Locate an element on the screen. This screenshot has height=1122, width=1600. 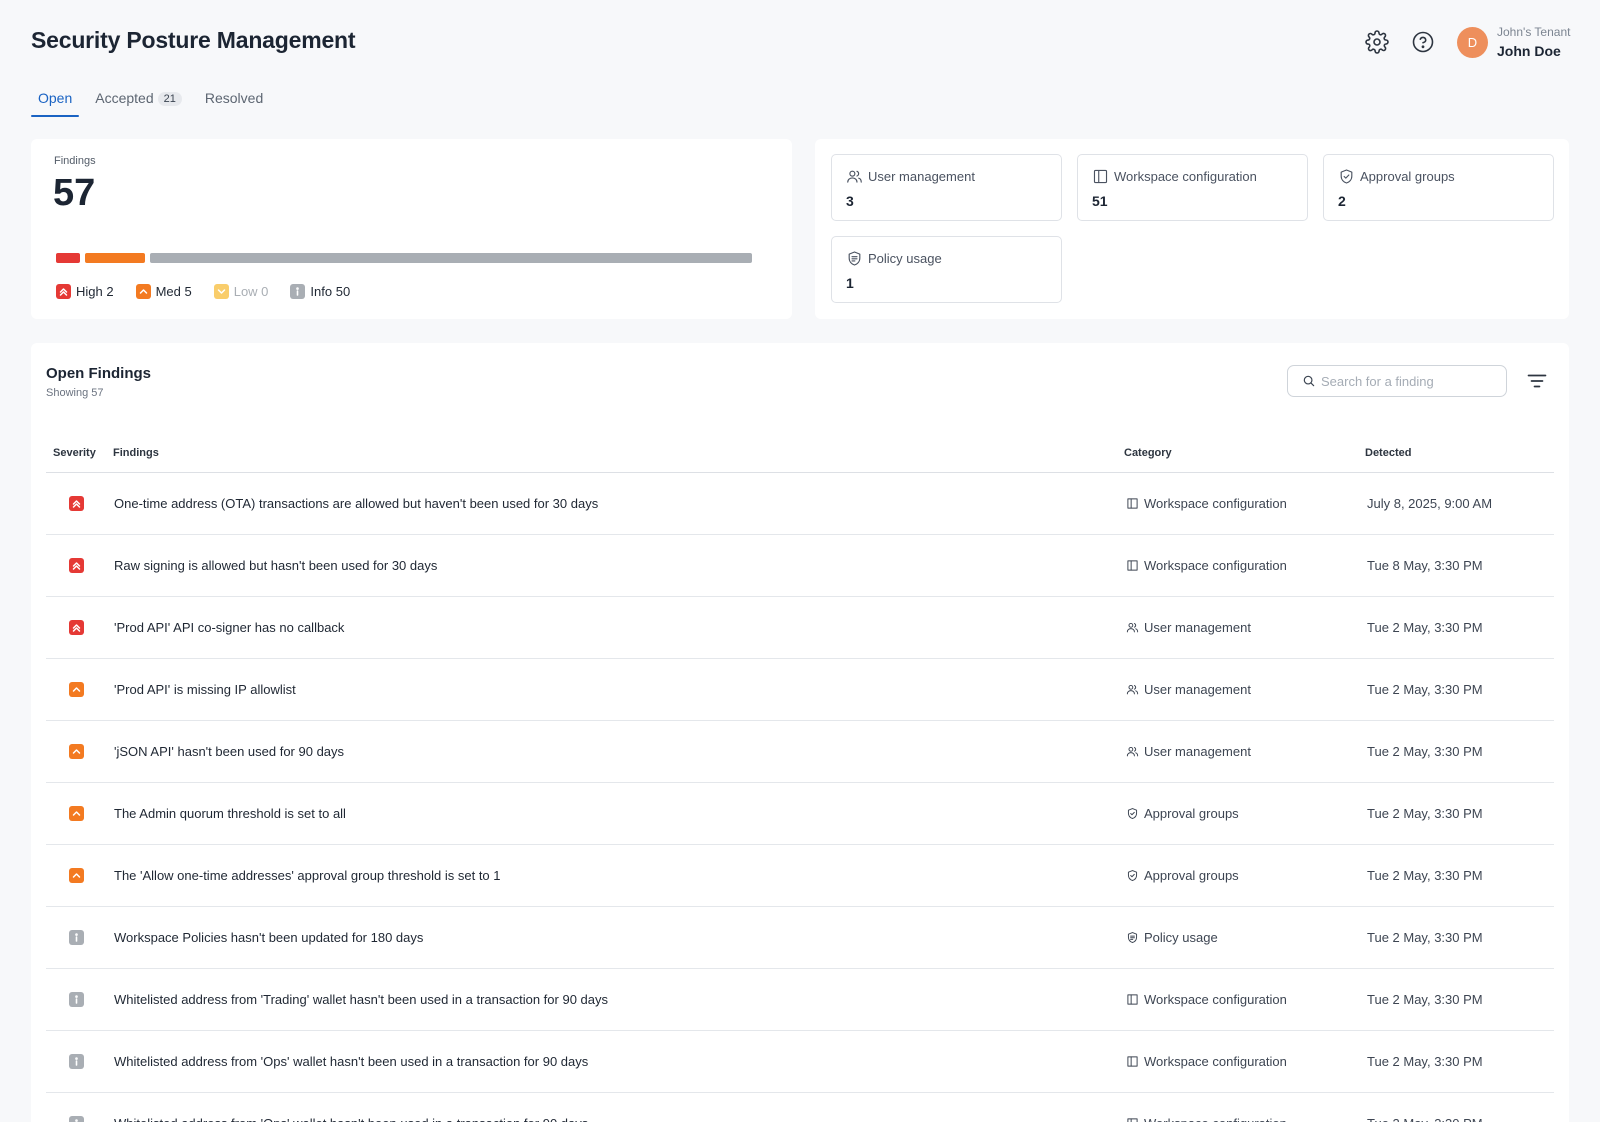
avatar: D is located at coordinates (1472, 42).